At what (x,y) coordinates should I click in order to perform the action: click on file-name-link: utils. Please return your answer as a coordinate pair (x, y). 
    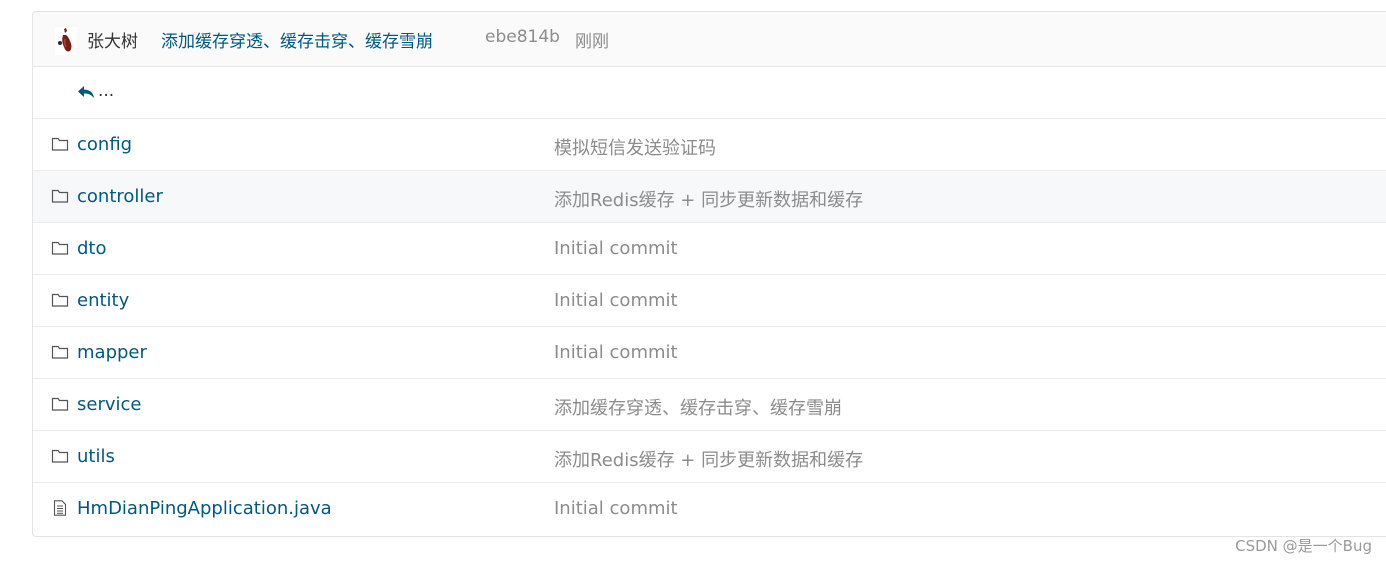
    Looking at the image, I should click on (96, 456).